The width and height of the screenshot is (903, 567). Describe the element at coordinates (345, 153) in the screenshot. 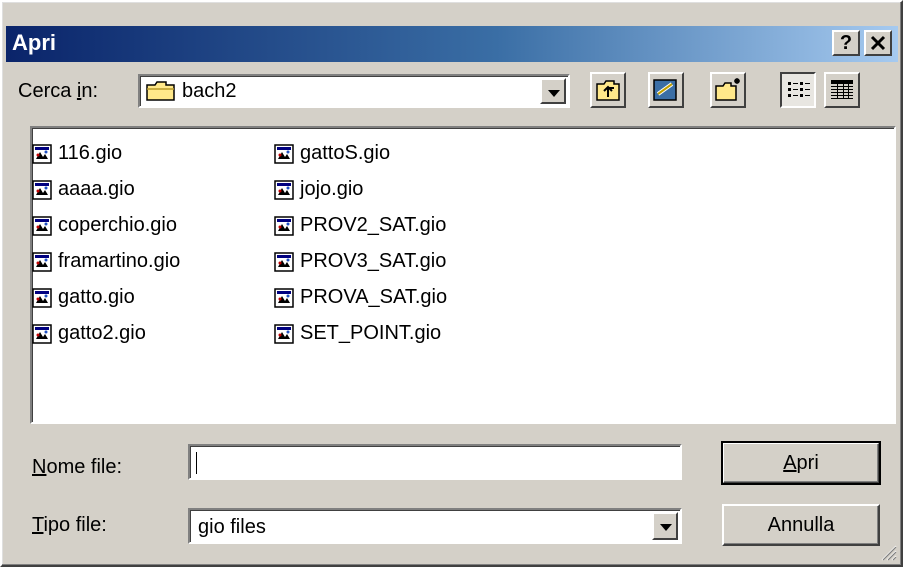

I see `file-name: gattoS.gio` at that location.